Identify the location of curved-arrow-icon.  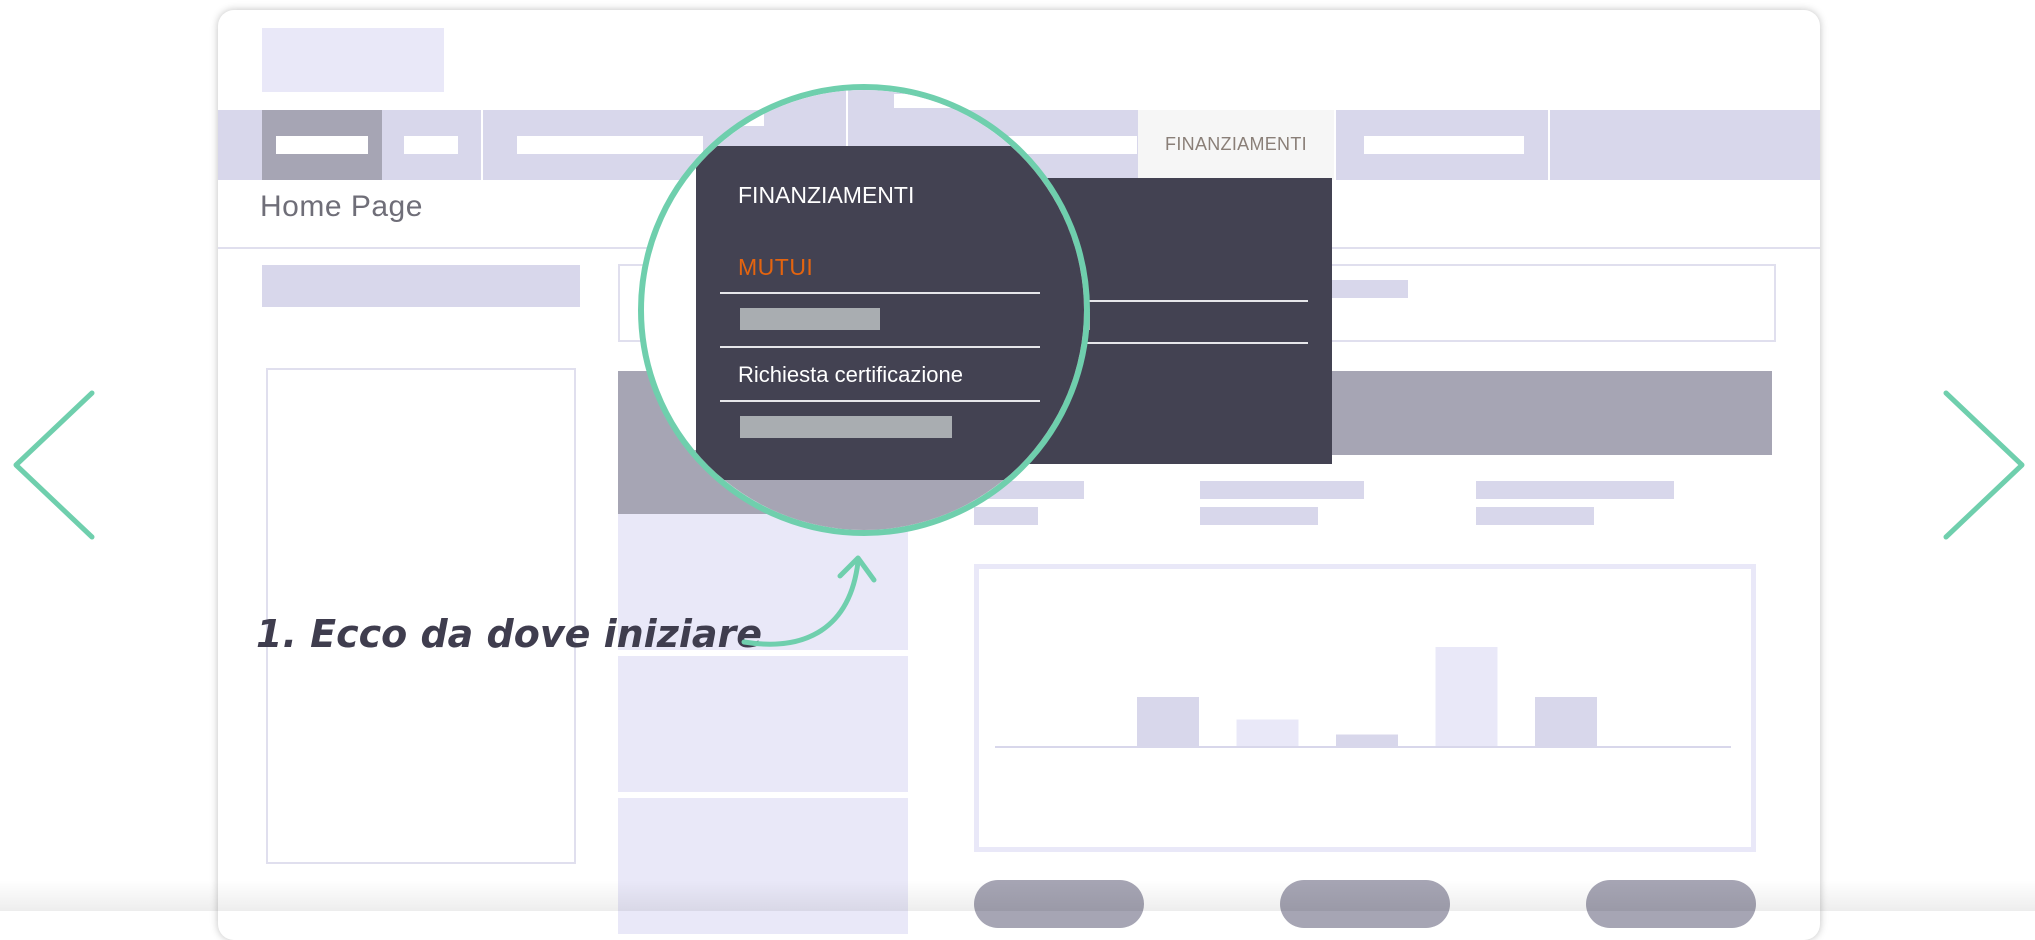
(809, 601).